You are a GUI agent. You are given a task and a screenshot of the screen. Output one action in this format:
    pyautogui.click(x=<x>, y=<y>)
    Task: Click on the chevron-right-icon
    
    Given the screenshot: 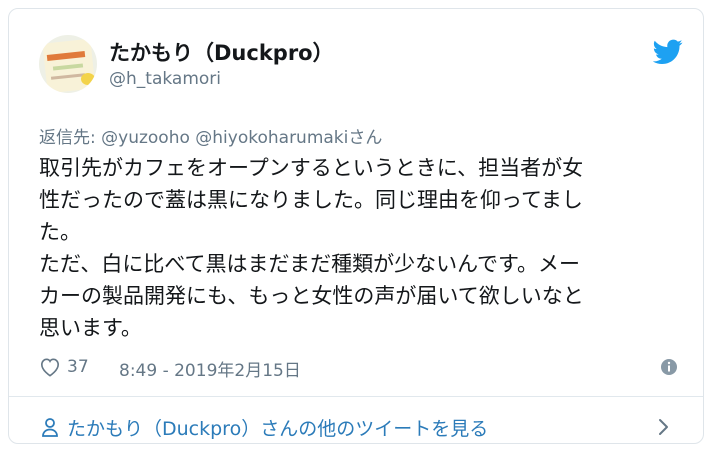 What is the action you would take?
    pyautogui.click(x=663, y=427)
    